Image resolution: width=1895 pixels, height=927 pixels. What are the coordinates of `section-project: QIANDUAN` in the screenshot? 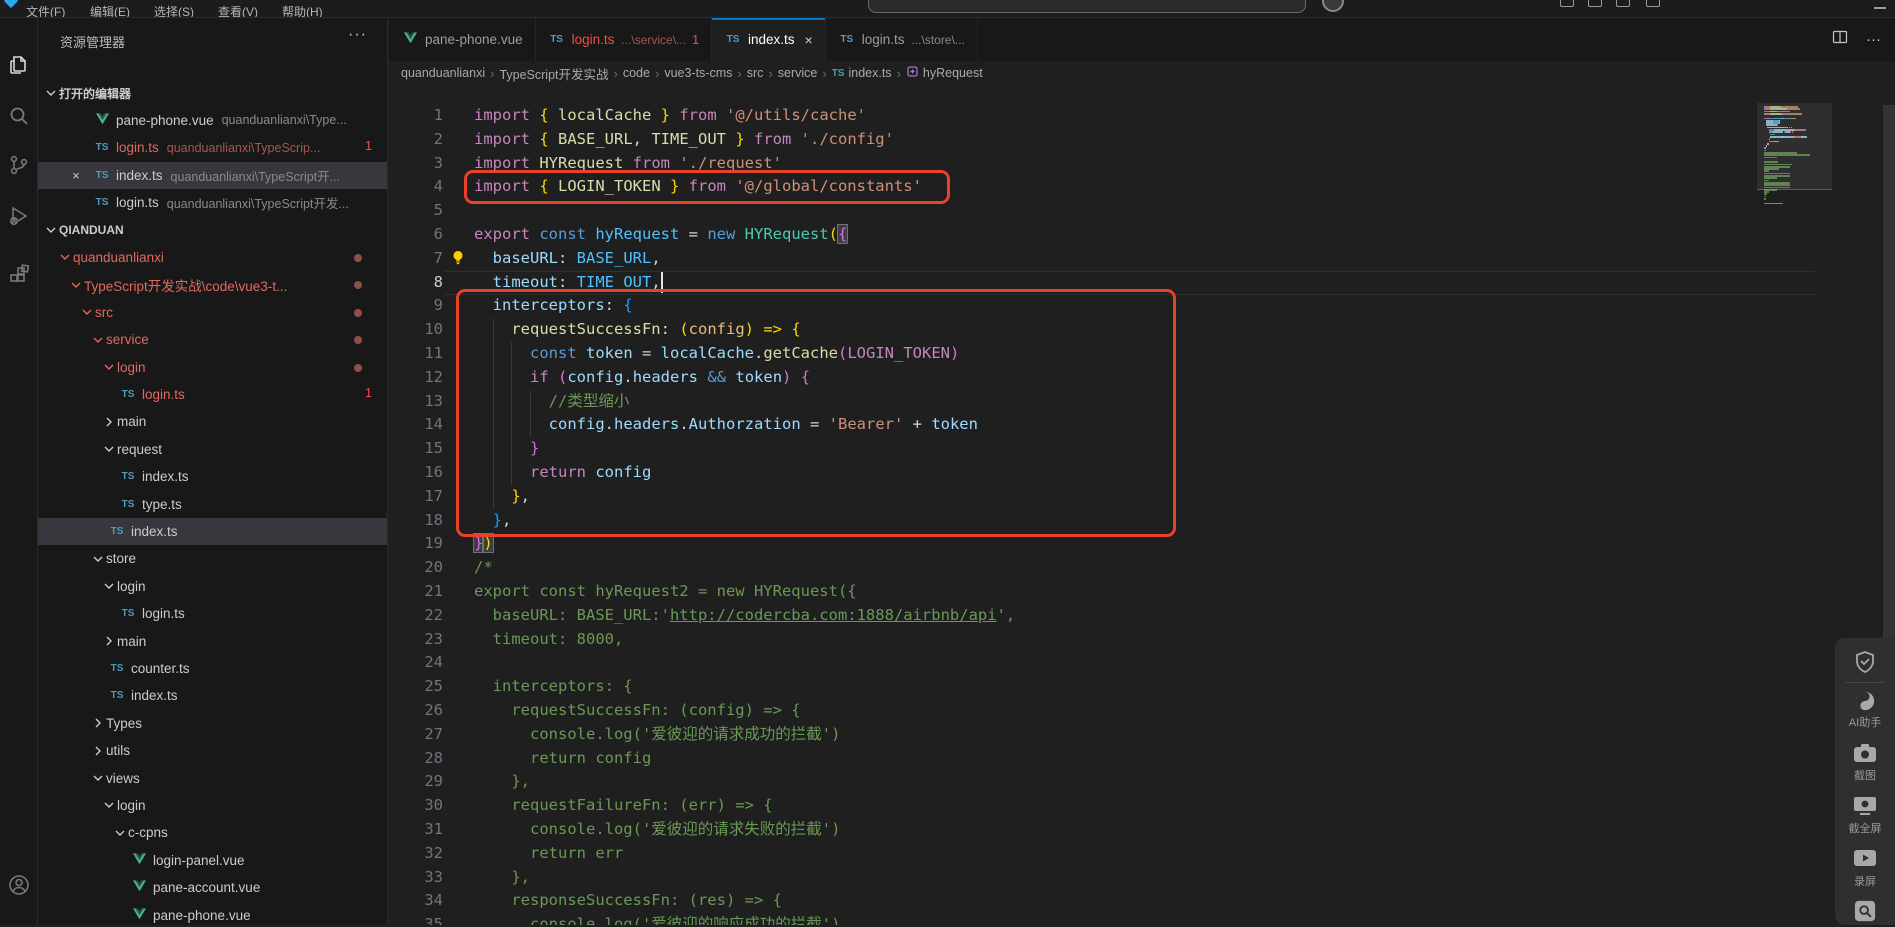 It's located at (212, 230).